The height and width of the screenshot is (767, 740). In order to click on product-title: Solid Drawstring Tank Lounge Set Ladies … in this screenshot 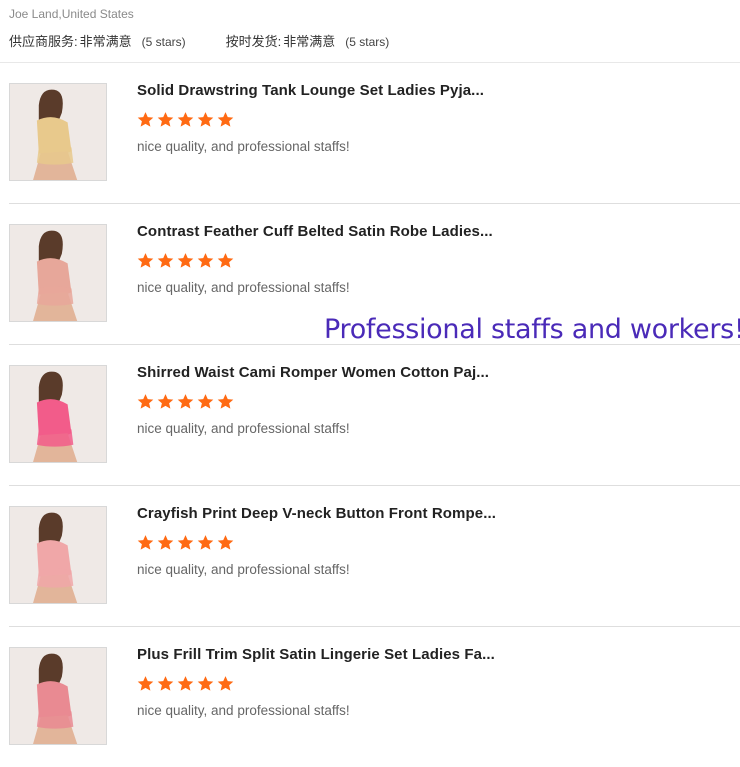, I will do `click(310, 90)`.